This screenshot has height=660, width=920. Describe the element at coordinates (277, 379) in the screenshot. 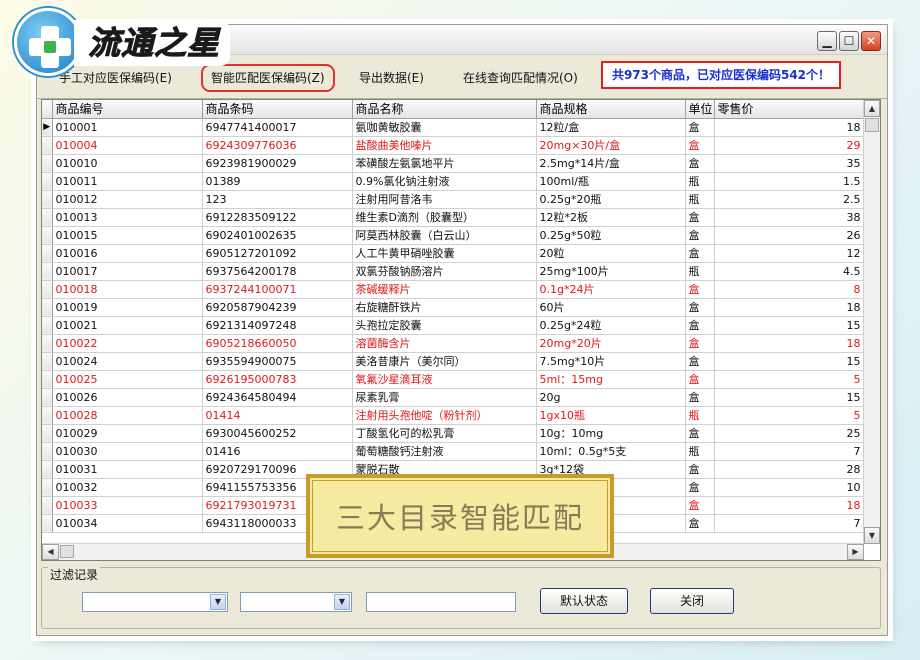

I see `cell-barcode: 6926195000783` at that location.